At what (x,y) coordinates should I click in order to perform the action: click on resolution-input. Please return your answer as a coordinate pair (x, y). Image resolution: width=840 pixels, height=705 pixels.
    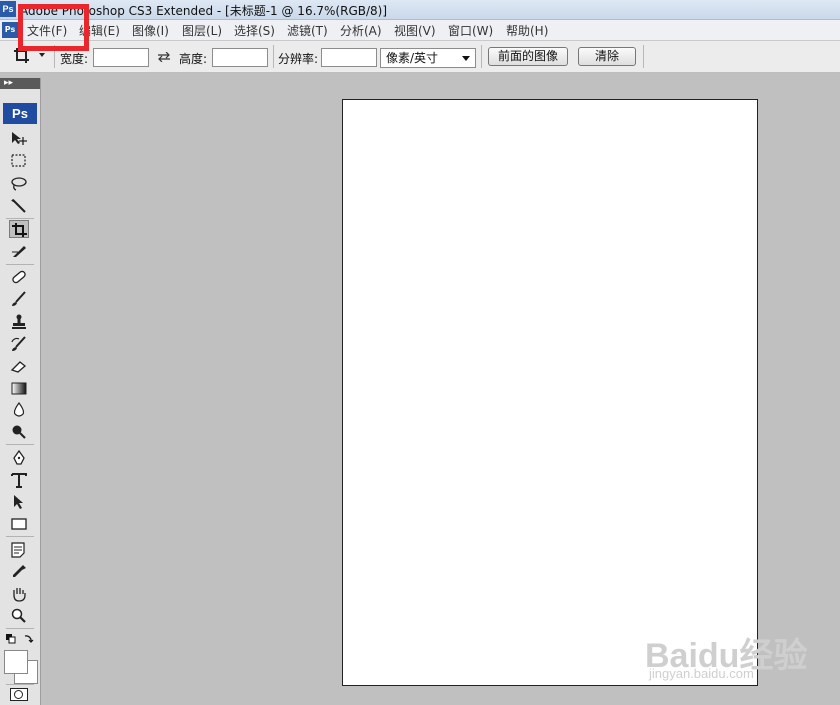
    Looking at the image, I should click on (349, 57).